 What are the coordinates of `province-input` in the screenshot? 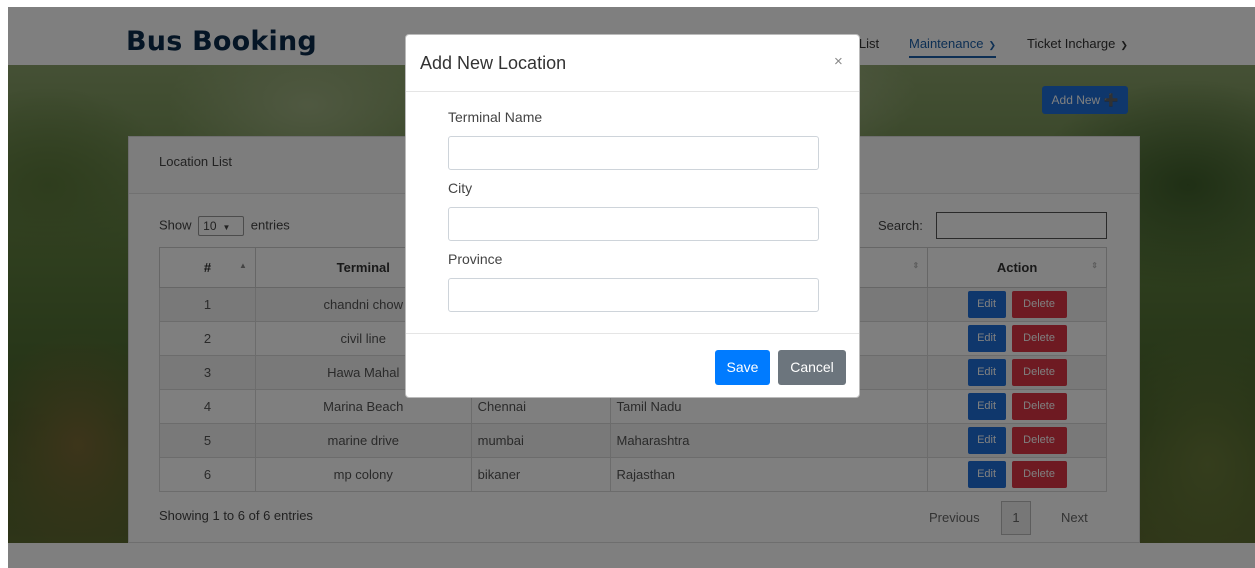 It's located at (633, 295).